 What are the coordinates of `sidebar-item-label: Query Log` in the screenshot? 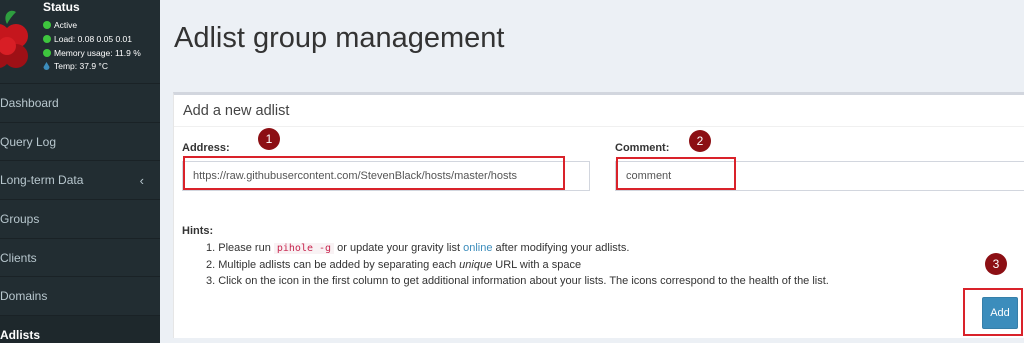 It's located at (28, 141).